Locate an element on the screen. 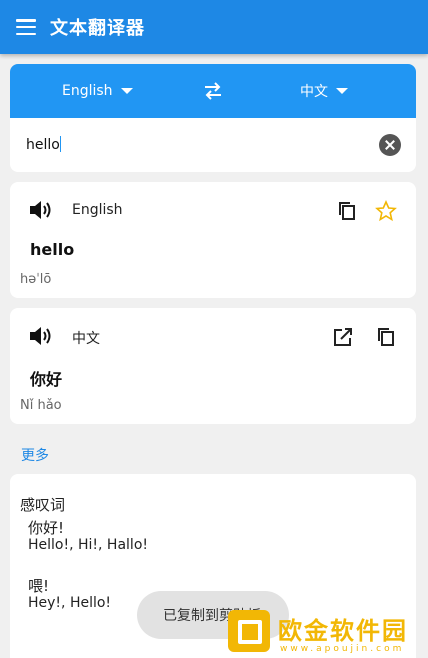 The height and width of the screenshot is (658, 428). source-card-language: English is located at coordinates (97, 210).